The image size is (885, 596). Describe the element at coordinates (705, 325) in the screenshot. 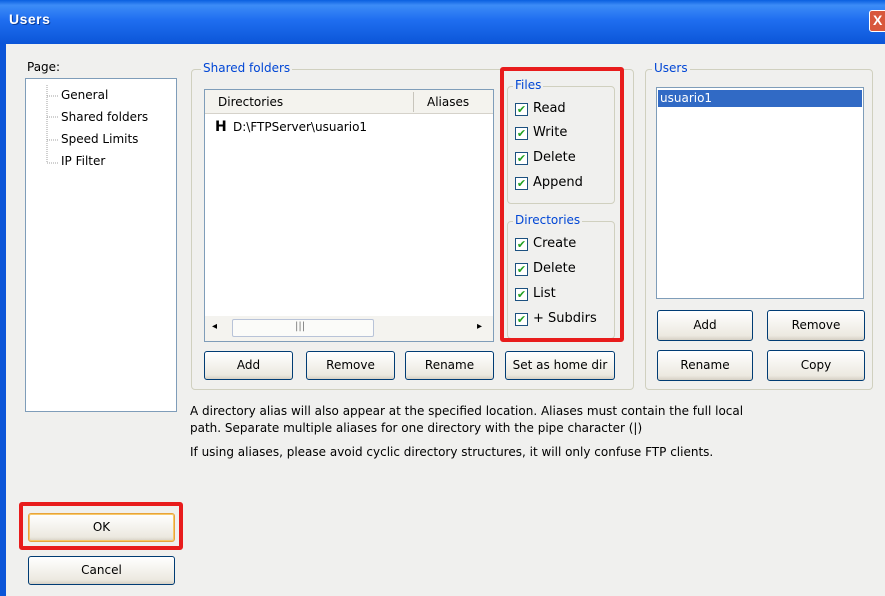

I see `users-add-button: Add` at that location.